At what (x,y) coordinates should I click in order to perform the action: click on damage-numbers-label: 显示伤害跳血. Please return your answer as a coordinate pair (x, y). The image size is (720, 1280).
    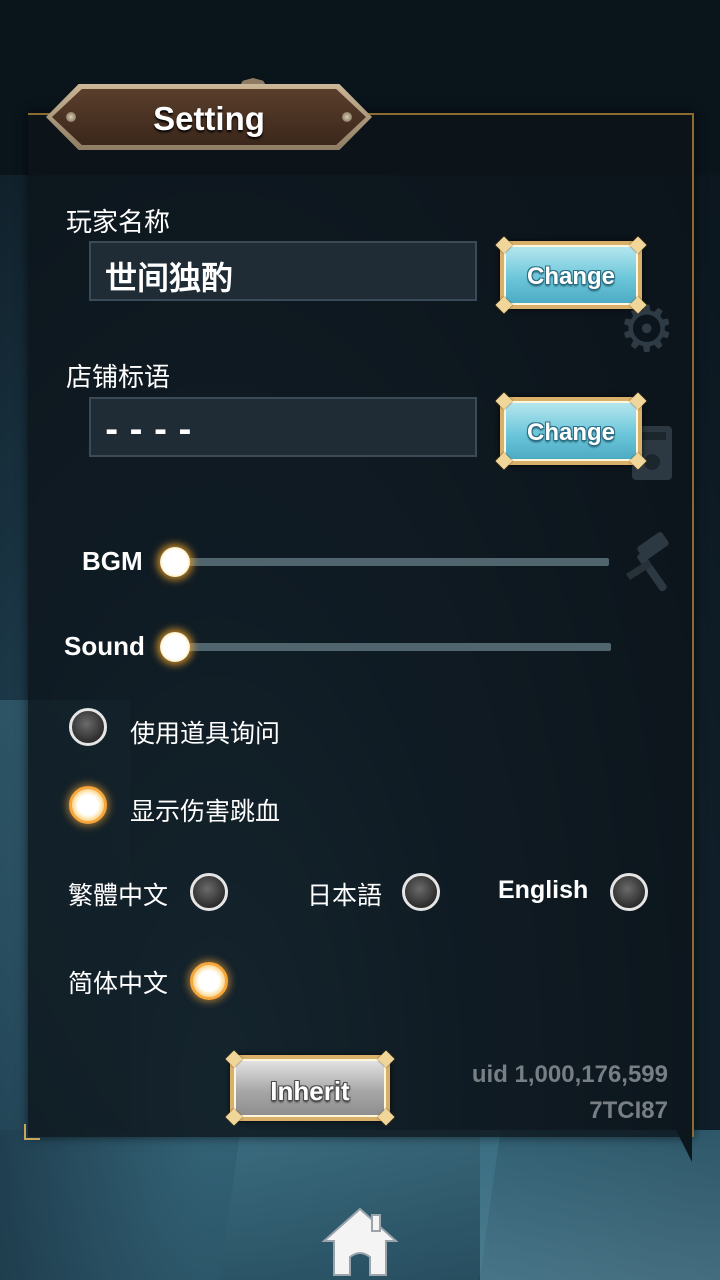
    Looking at the image, I should click on (205, 811).